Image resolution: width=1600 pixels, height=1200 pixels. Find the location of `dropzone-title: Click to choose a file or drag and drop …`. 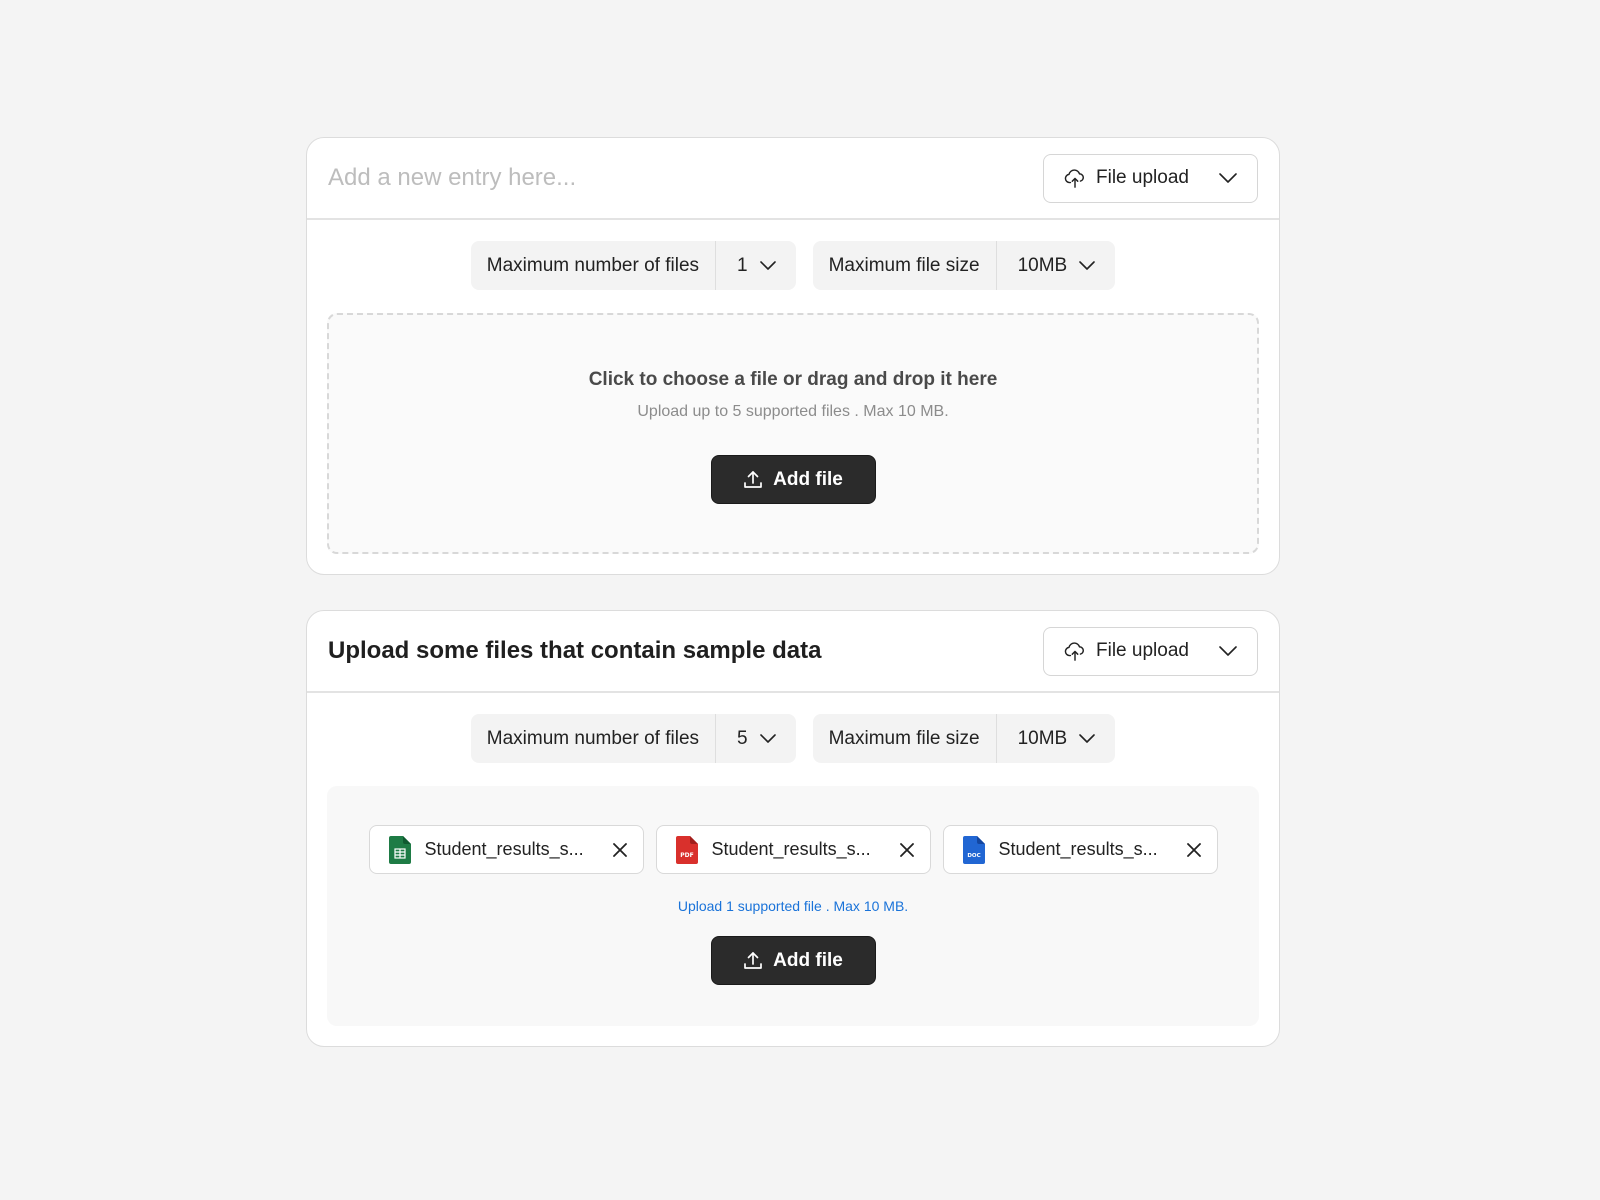

dropzone-title: Click to choose a file or drag and drop … is located at coordinates (793, 379).